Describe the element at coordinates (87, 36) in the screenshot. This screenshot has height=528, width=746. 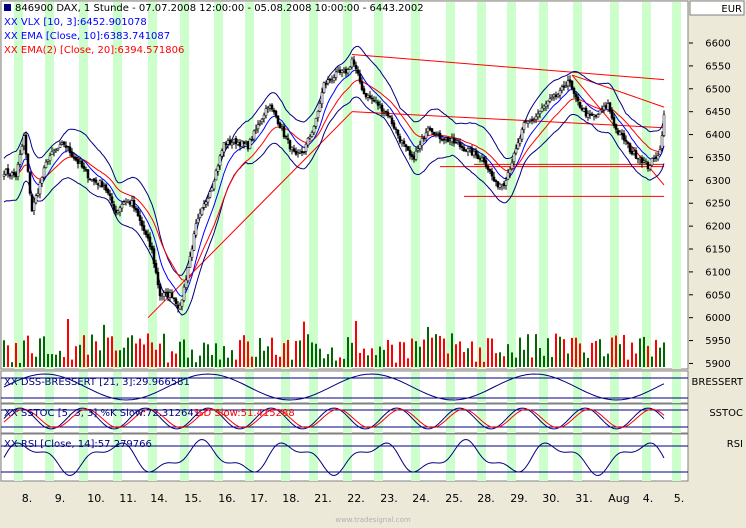
I see `legend-ema10: XX EMA [Close, 10]:6383.741087` at that location.